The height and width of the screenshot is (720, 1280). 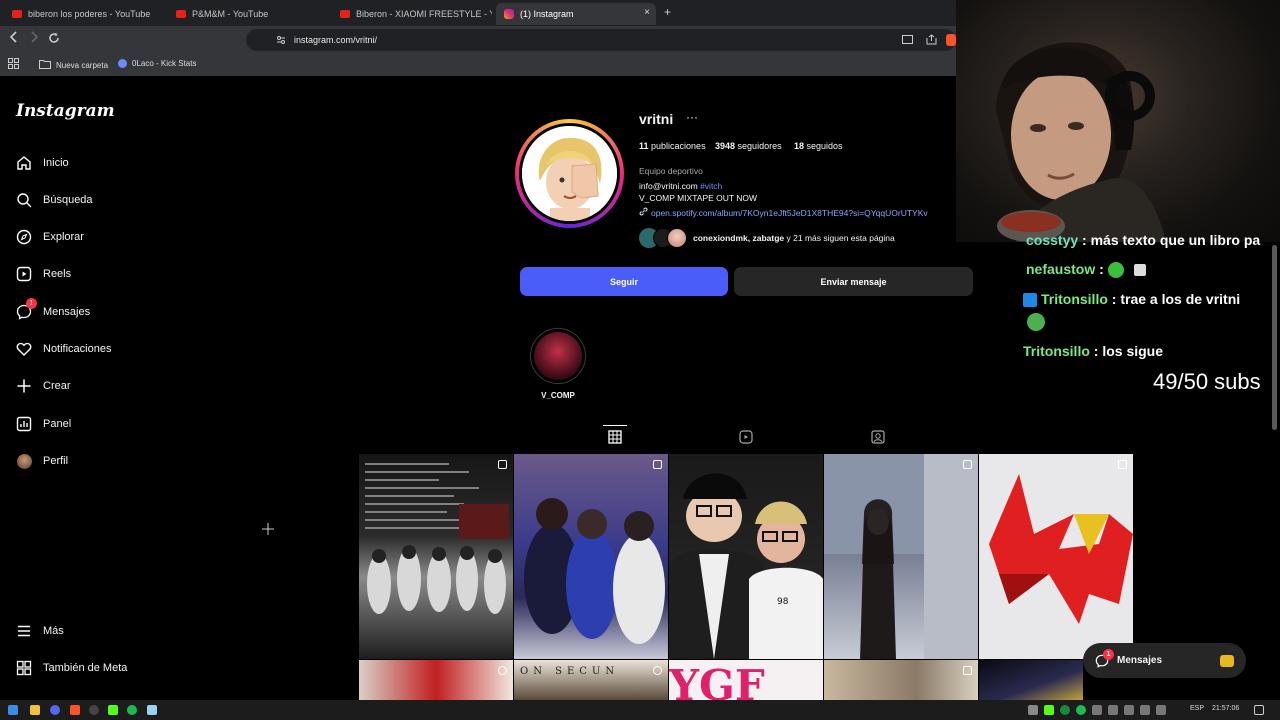 What do you see at coordinates (152, 710) in the screenshot?
I see `notepad-icon` at bounding box center [152, 710].